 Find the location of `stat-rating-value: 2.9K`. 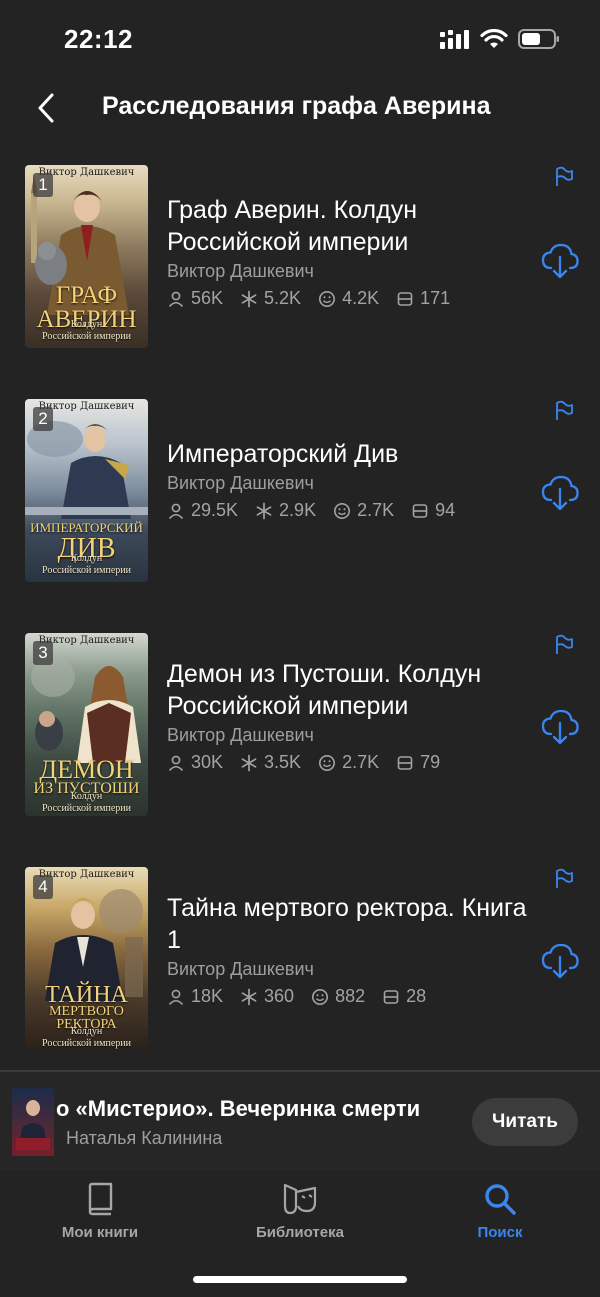

stat-rating-value: 2.9K is located at coordinates (298, 510).